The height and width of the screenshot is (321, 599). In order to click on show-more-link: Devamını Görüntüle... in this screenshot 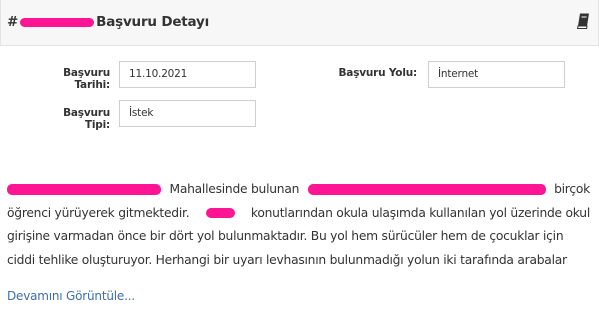, I will do `click(71, 296)`.